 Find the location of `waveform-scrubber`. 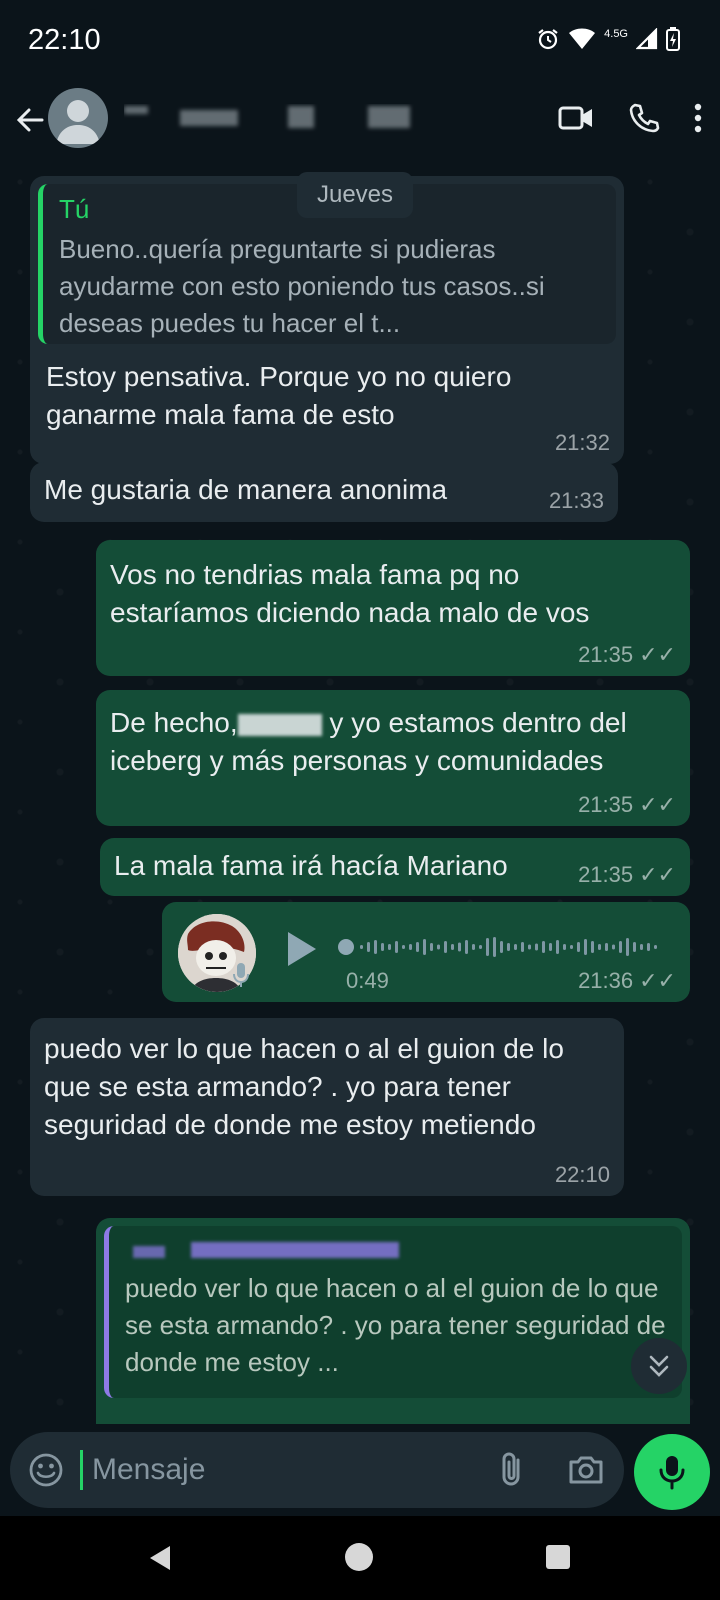

waveform-scrubber is located at coordinates (346, 947).